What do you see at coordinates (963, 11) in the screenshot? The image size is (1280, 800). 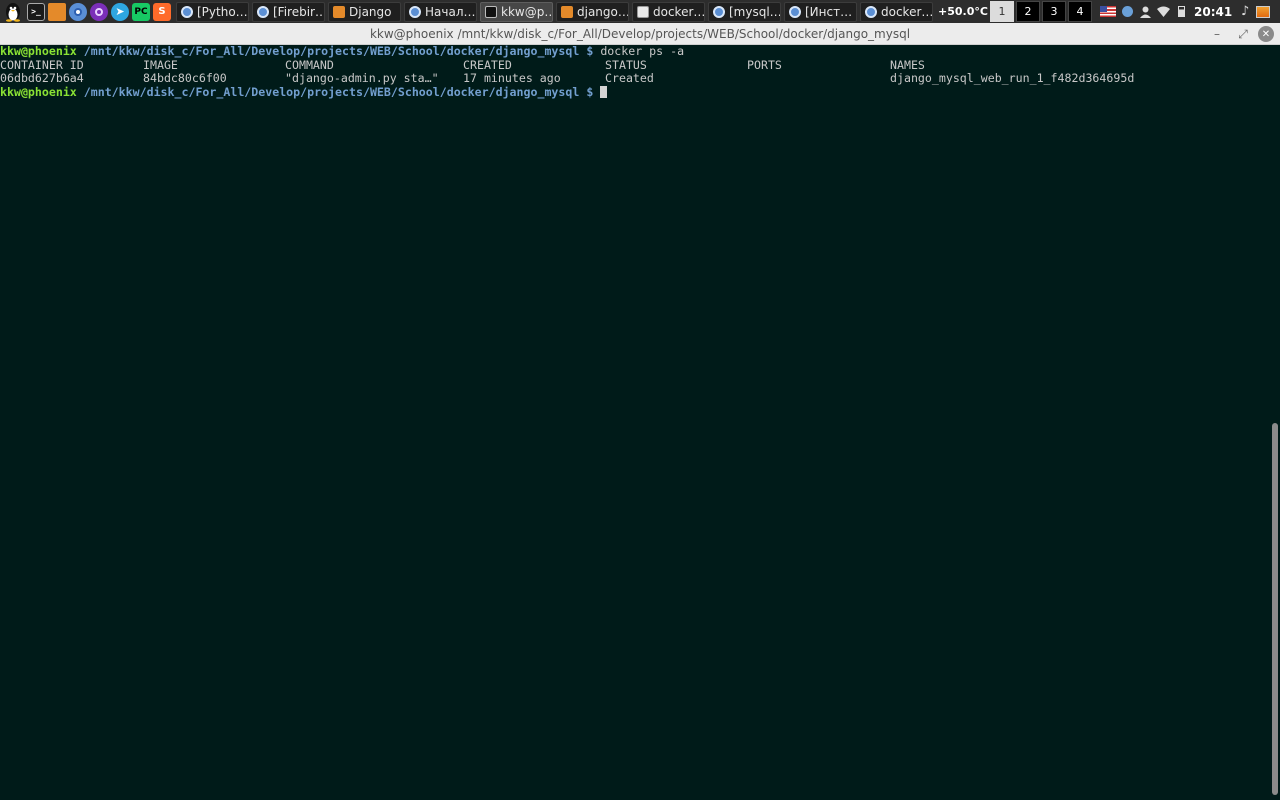 I see `cpu-temperature: +50.0°C` at bounding box center [963, 11].